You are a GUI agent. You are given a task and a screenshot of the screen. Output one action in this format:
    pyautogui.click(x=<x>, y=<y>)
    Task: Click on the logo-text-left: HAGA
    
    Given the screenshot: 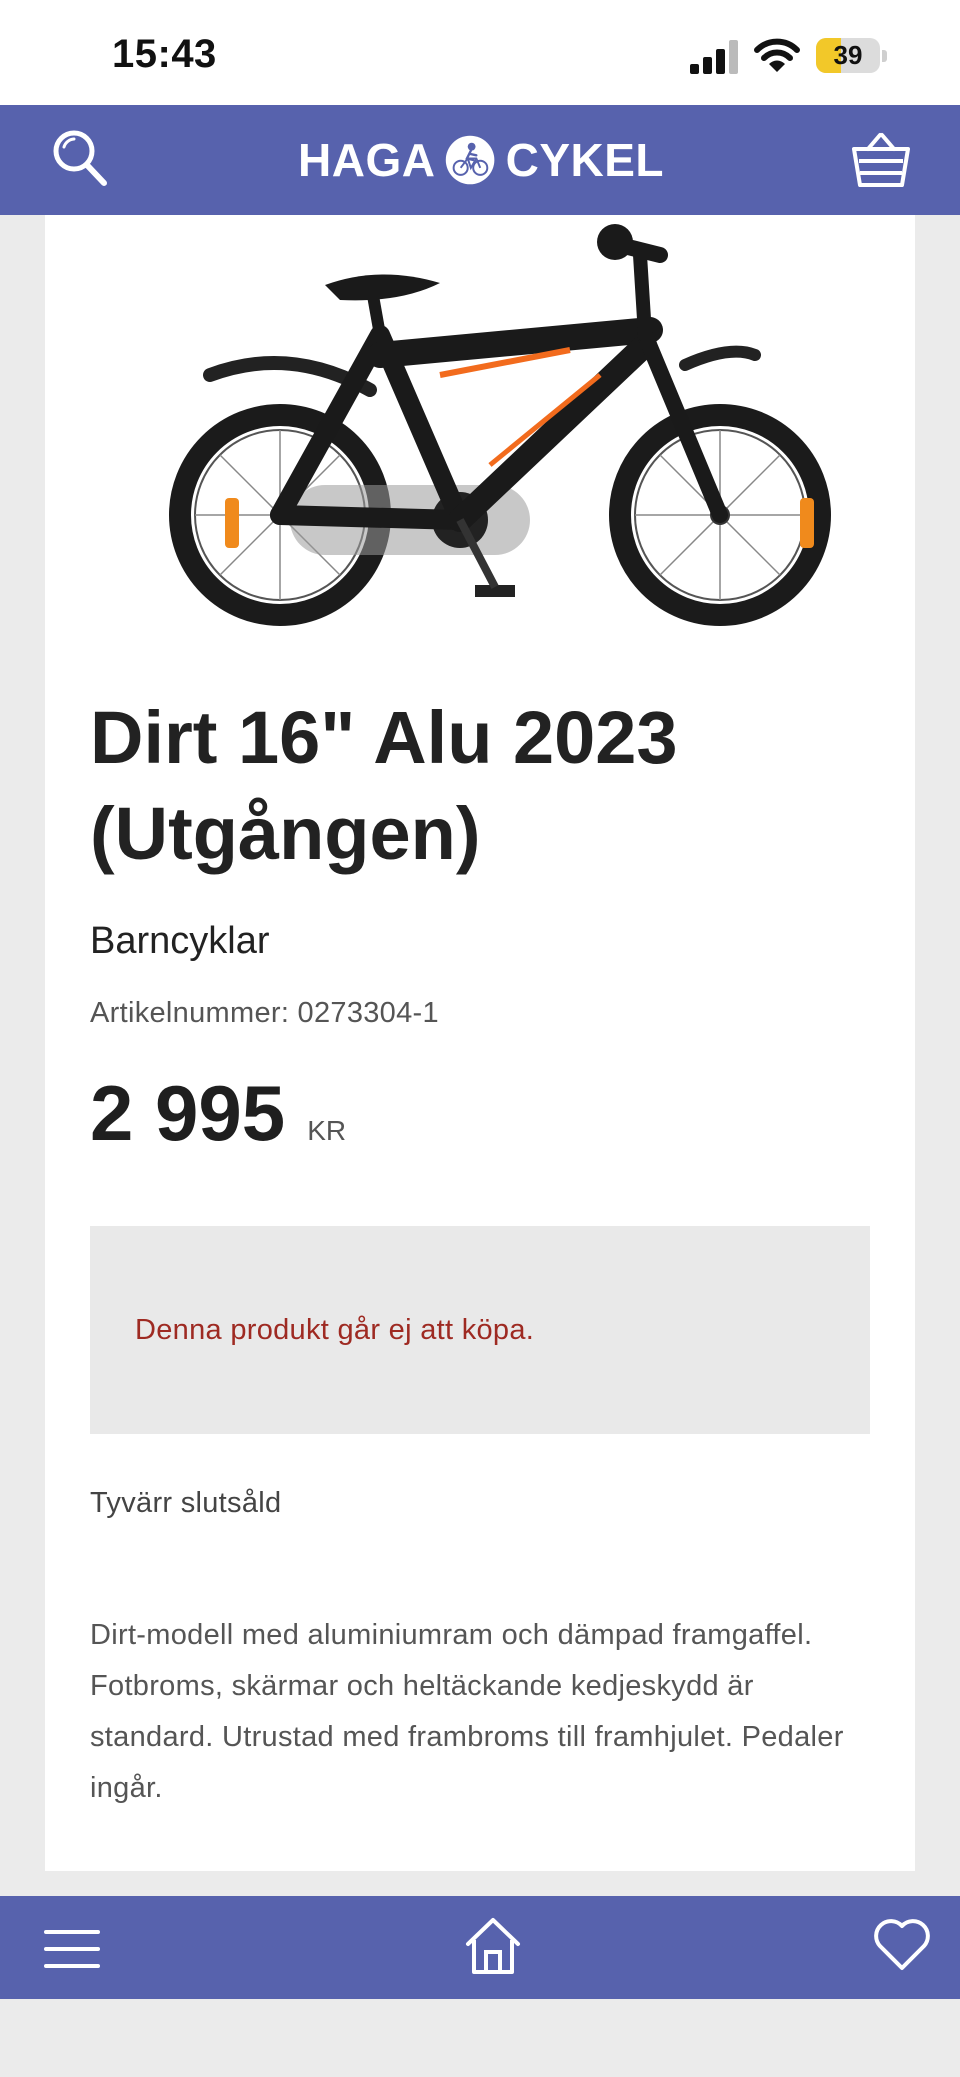 What is the action you would take?
    pyautogui.click(x=367, y=160)
    